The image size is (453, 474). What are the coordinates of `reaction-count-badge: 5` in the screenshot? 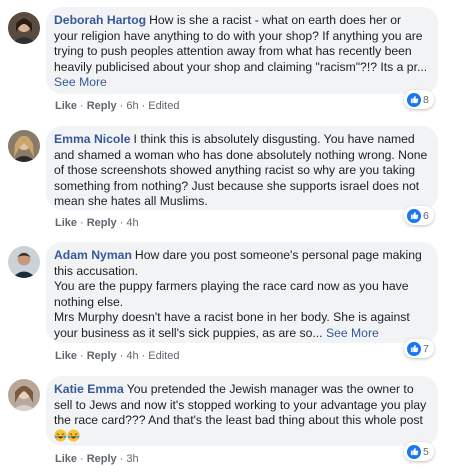 It's located at (419, 451).